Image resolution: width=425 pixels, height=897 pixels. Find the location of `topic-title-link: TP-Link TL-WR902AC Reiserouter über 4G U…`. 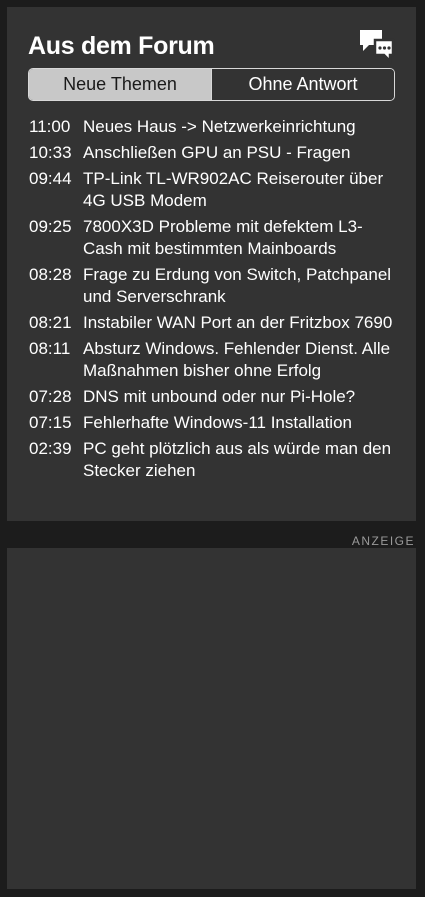

topic-title-link: TP-Link TL-WR902AC Reiserouter über 4G U… is located at coordinates (241, 190).